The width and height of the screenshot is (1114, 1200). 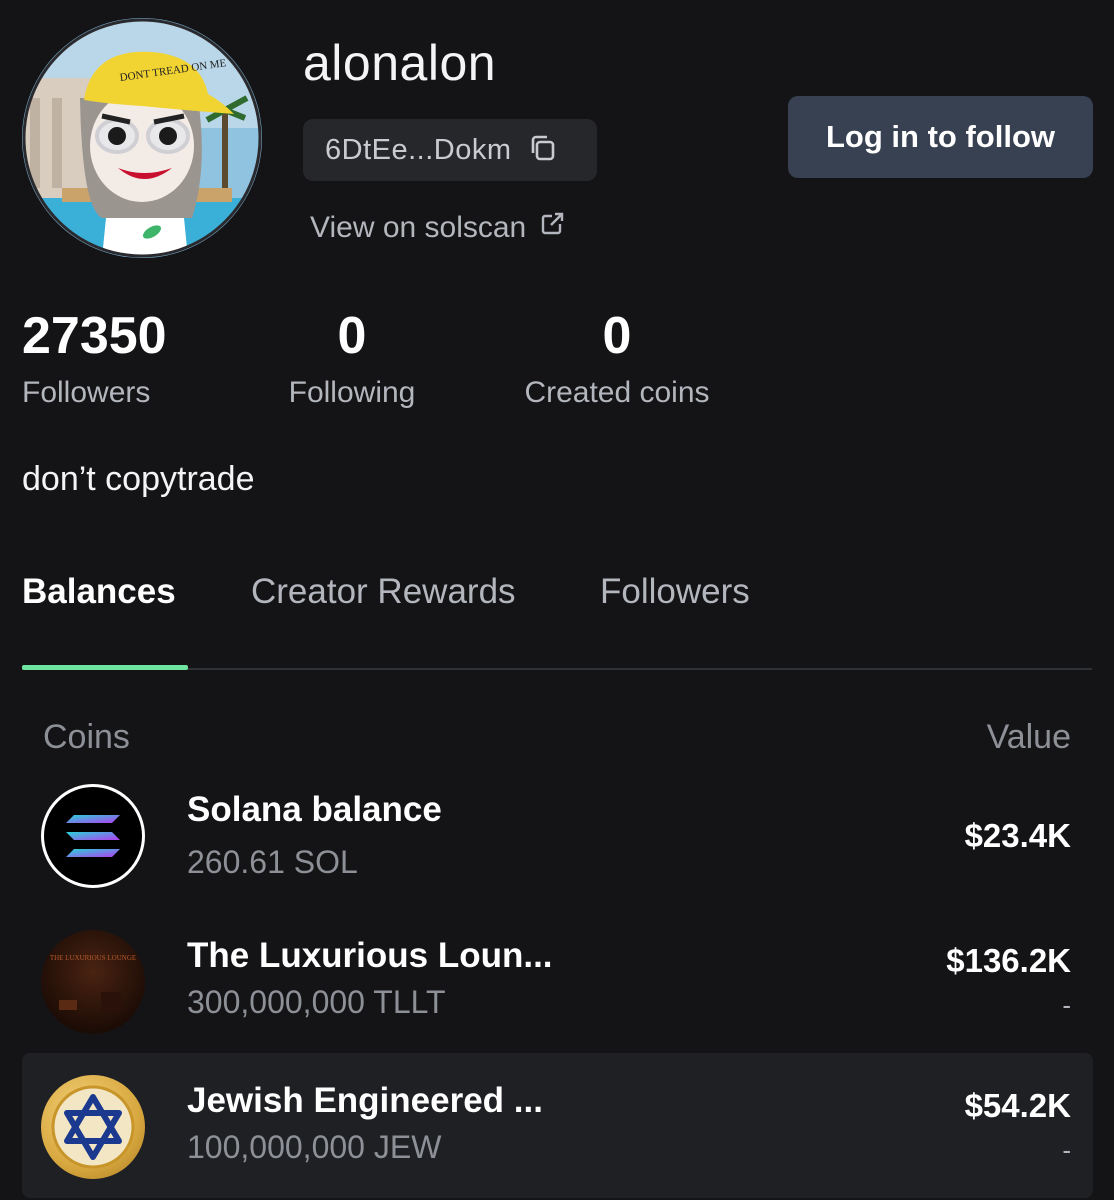 I want to click on following-label: Following, so click(x=352, y=392).